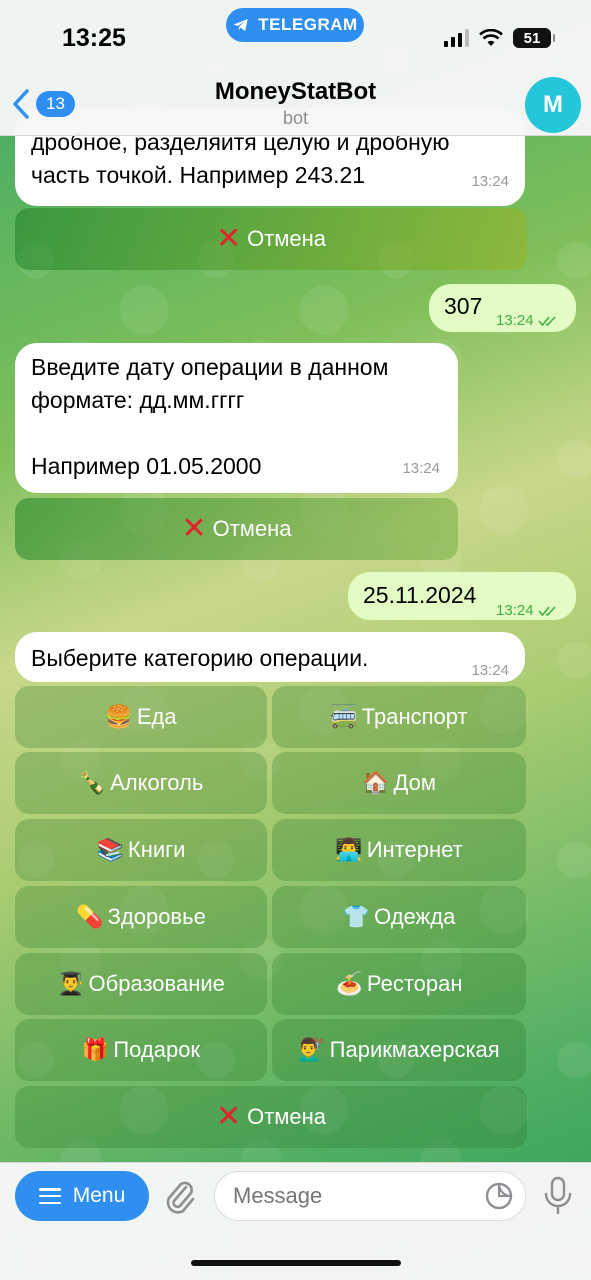  I want to click on category-label: Еда, so click(156, 716).